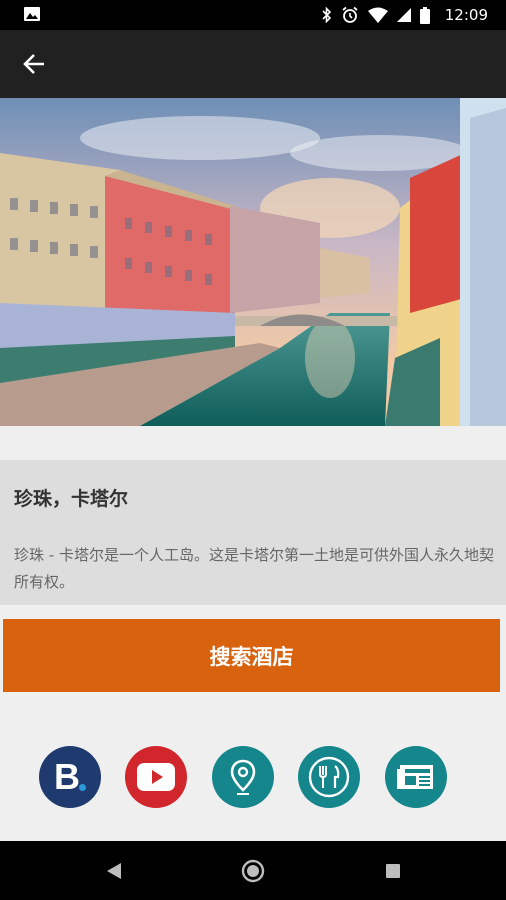 The height and width of the screenshot is (900, 506). I want to click on alarm-icon, so click(350, 14).